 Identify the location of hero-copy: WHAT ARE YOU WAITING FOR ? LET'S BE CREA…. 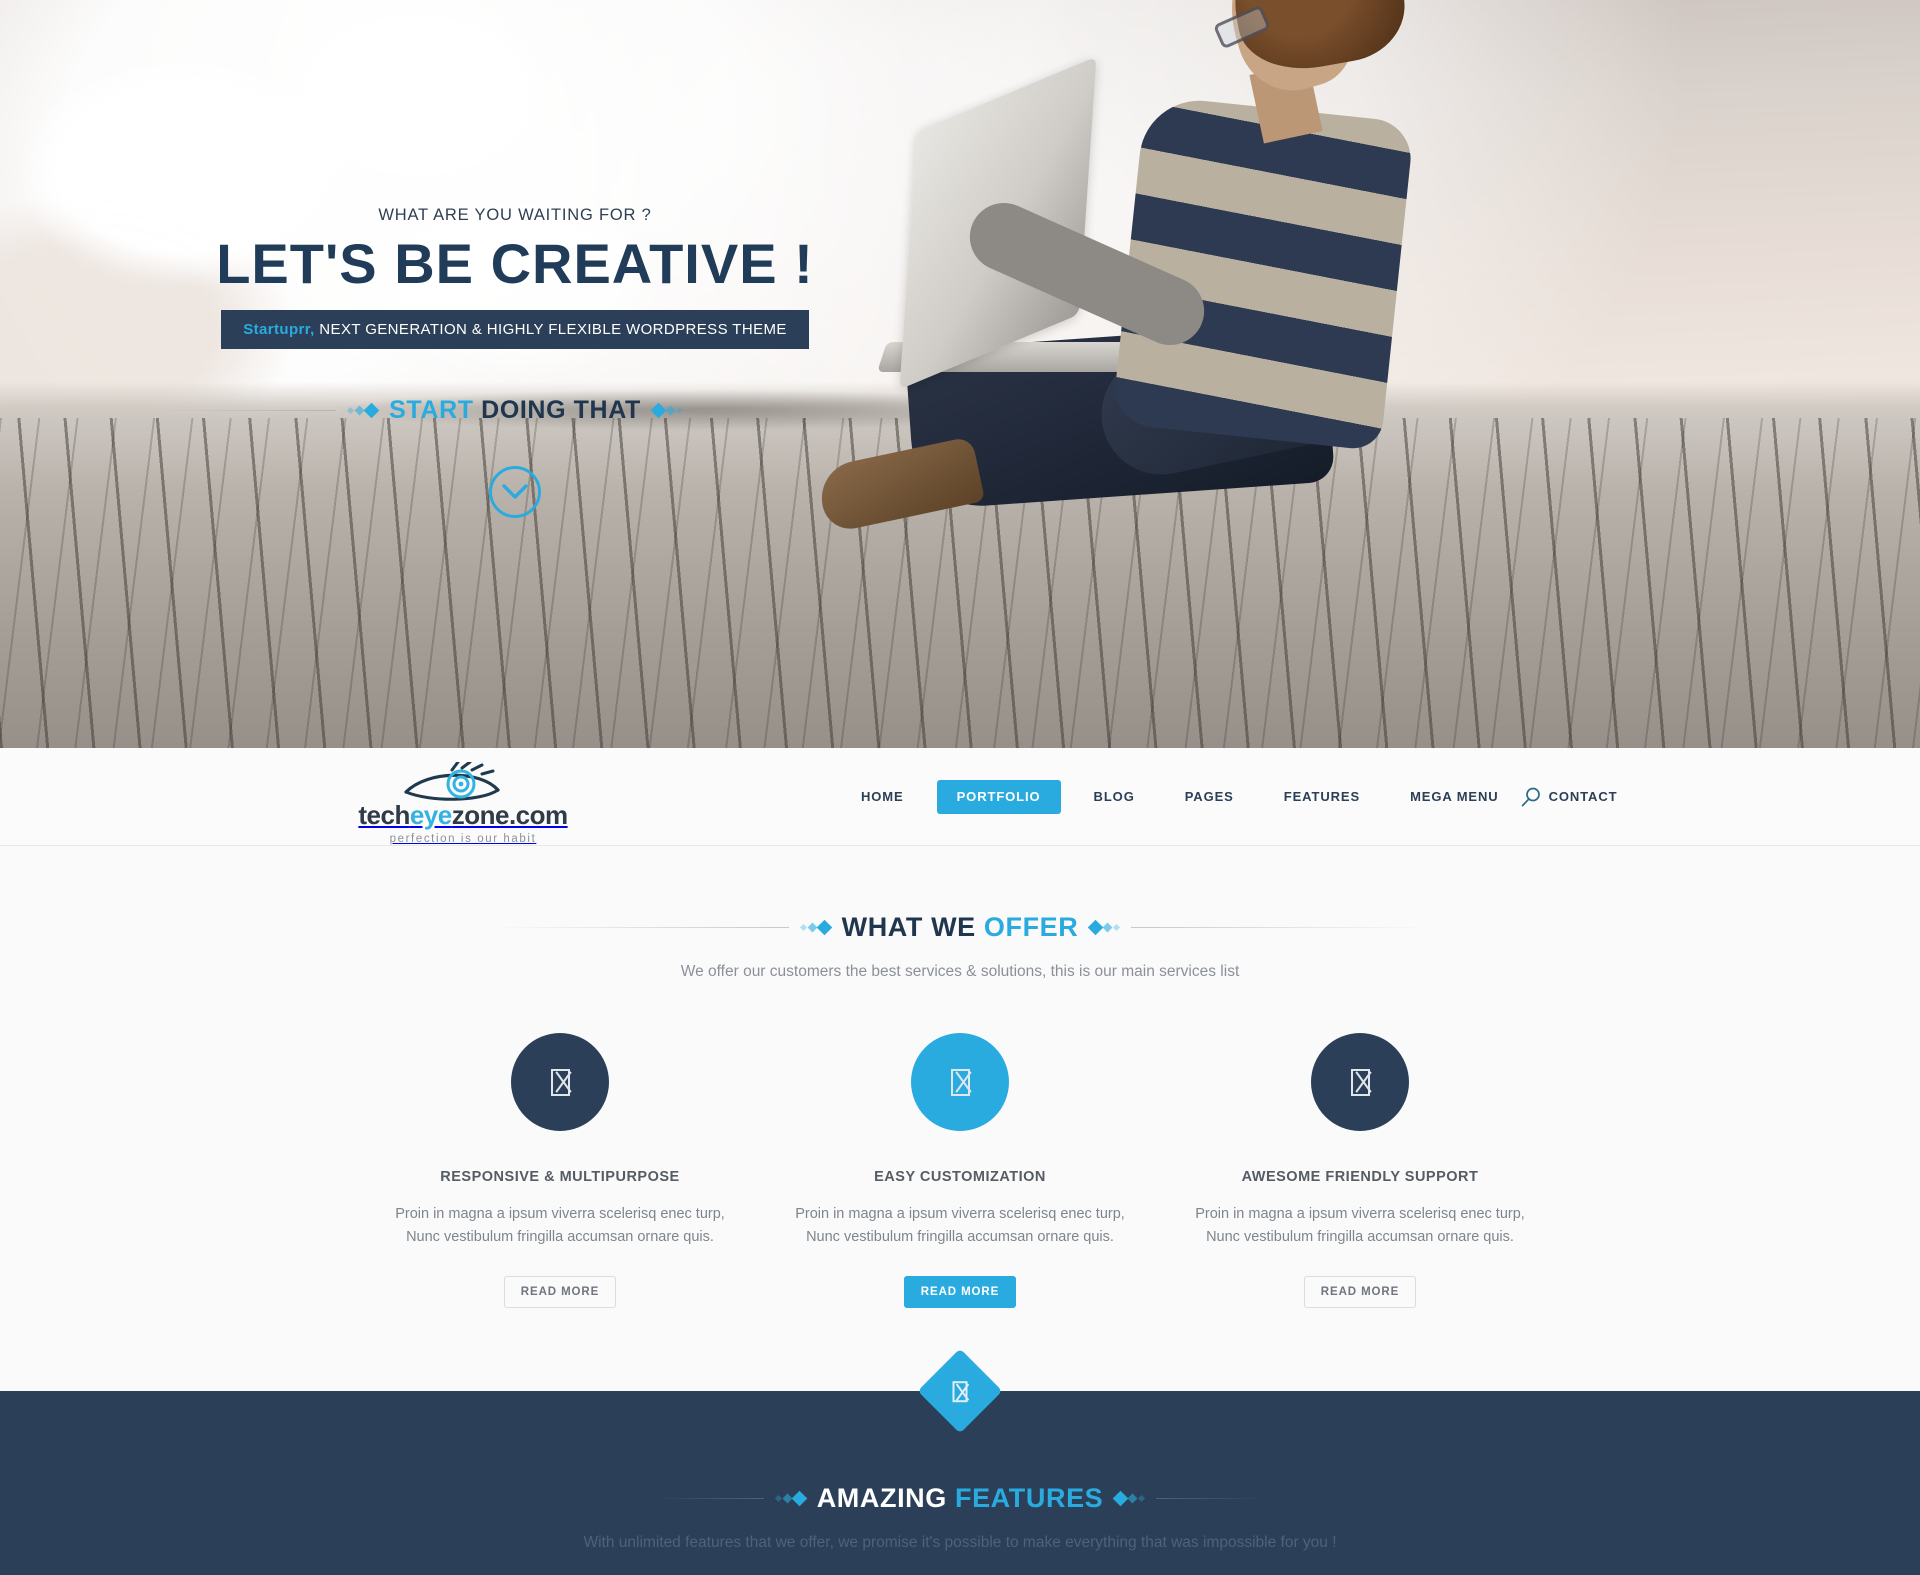
(515, 278).